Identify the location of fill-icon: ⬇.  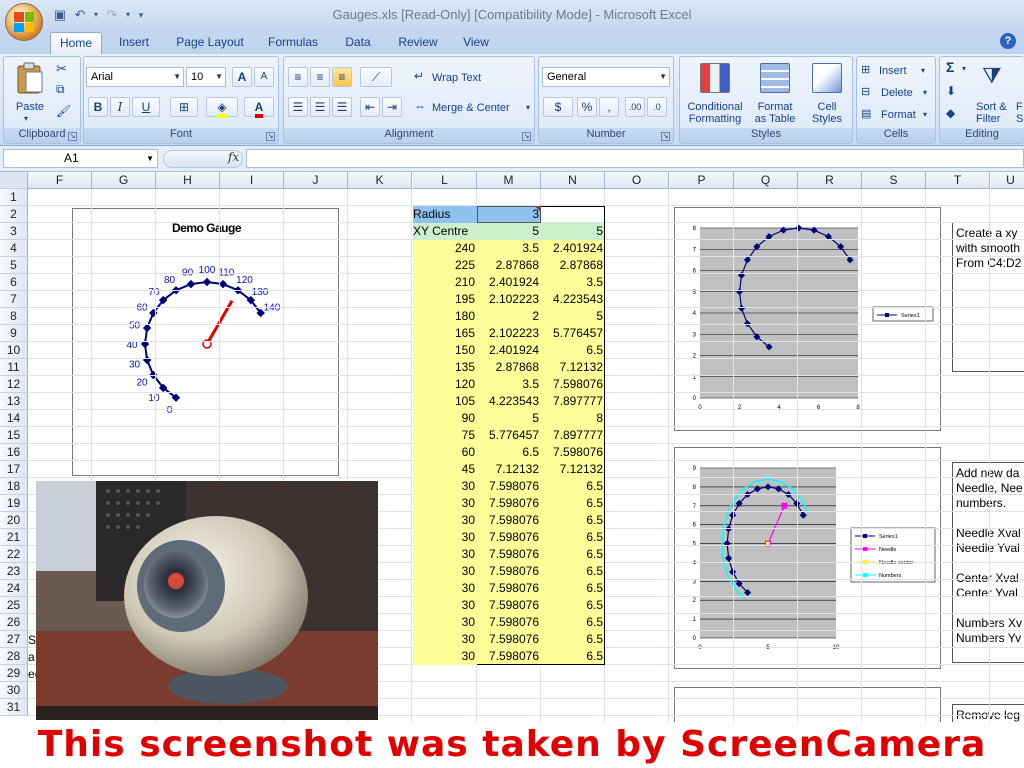
(951, 91).